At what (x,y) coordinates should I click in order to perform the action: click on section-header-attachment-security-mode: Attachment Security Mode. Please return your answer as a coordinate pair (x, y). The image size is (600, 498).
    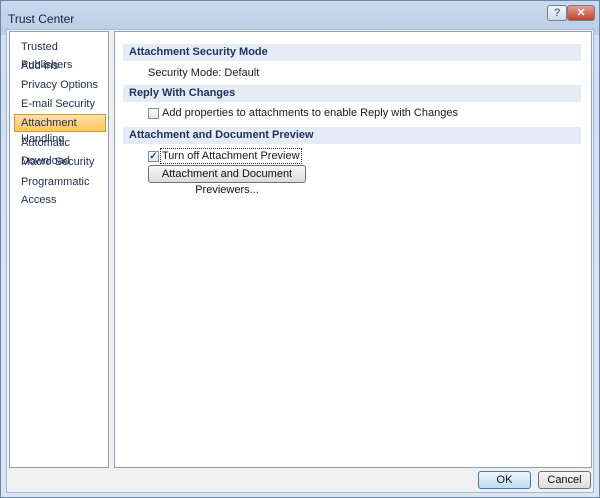
    Looking at the image, I should click on (352, 52).